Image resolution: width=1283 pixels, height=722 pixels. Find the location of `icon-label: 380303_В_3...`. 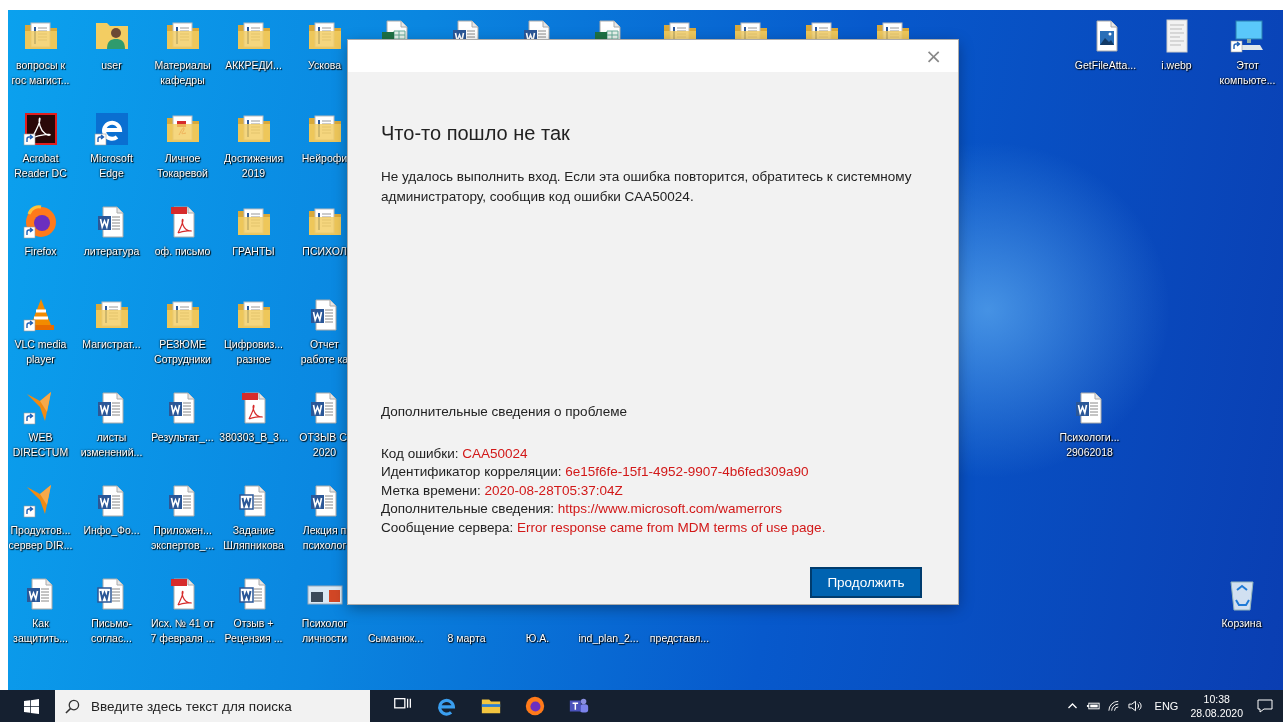

icon-label: 380303_В_3... is located at coordinates (253, 437).